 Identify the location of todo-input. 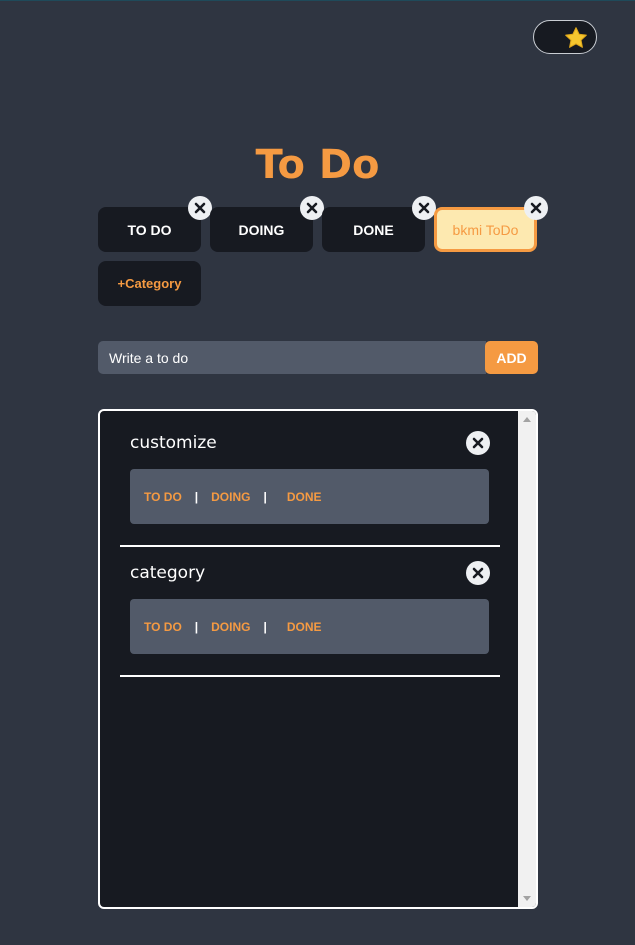
(292, 357).